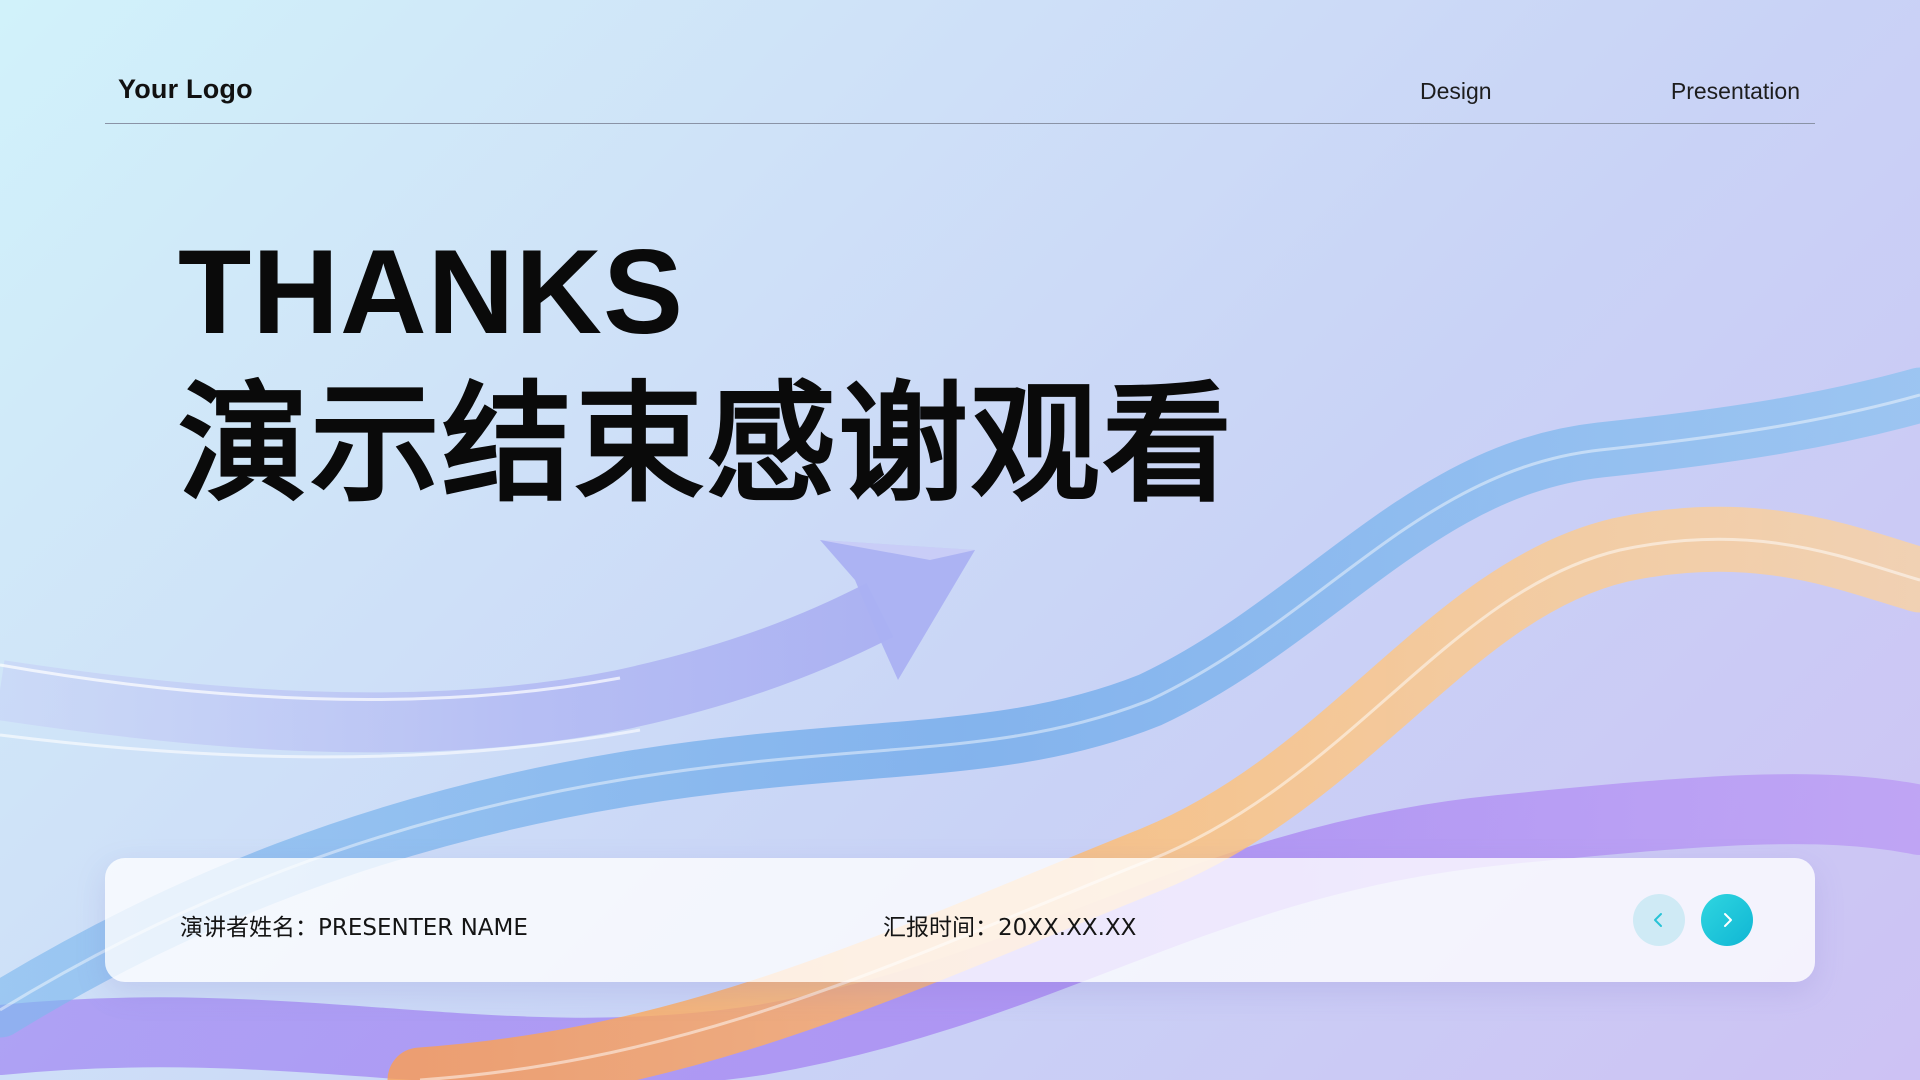  I want to click on next-button, so click(1727, 920).